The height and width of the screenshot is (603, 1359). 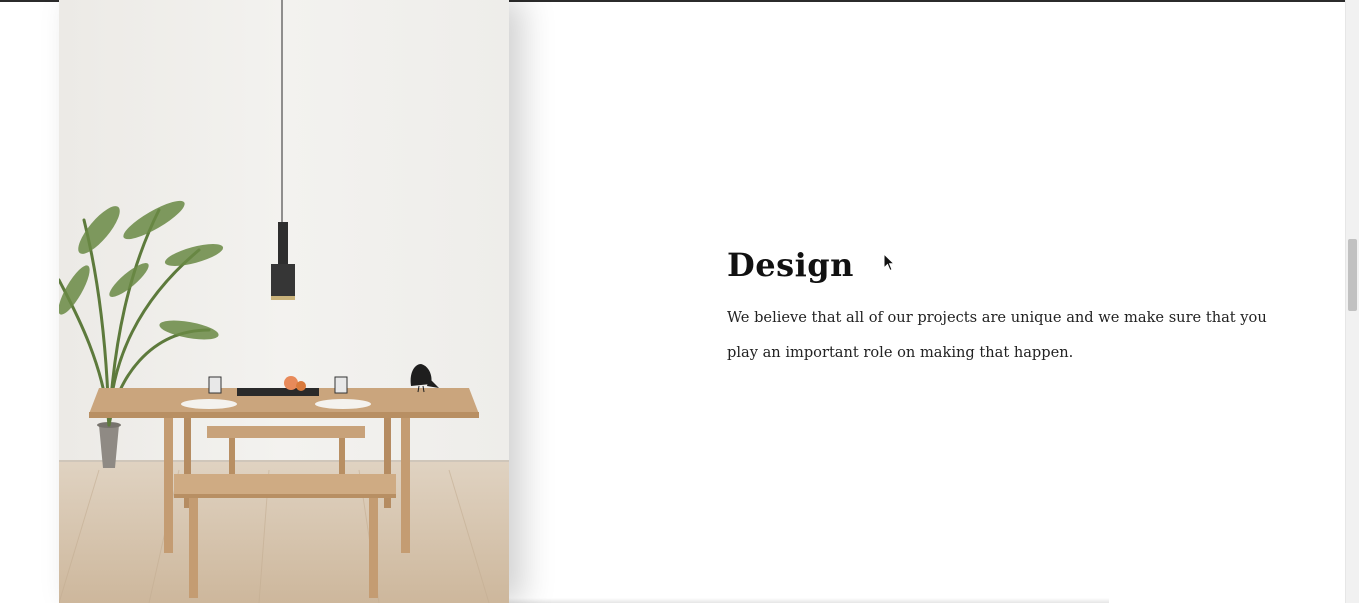 I want to click on section-heading: Design, so click(x=790, y=265).